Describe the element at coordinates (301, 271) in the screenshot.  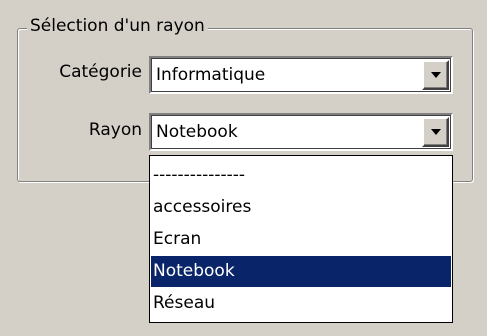
I see `dropdown-option: Notebook` at that location.